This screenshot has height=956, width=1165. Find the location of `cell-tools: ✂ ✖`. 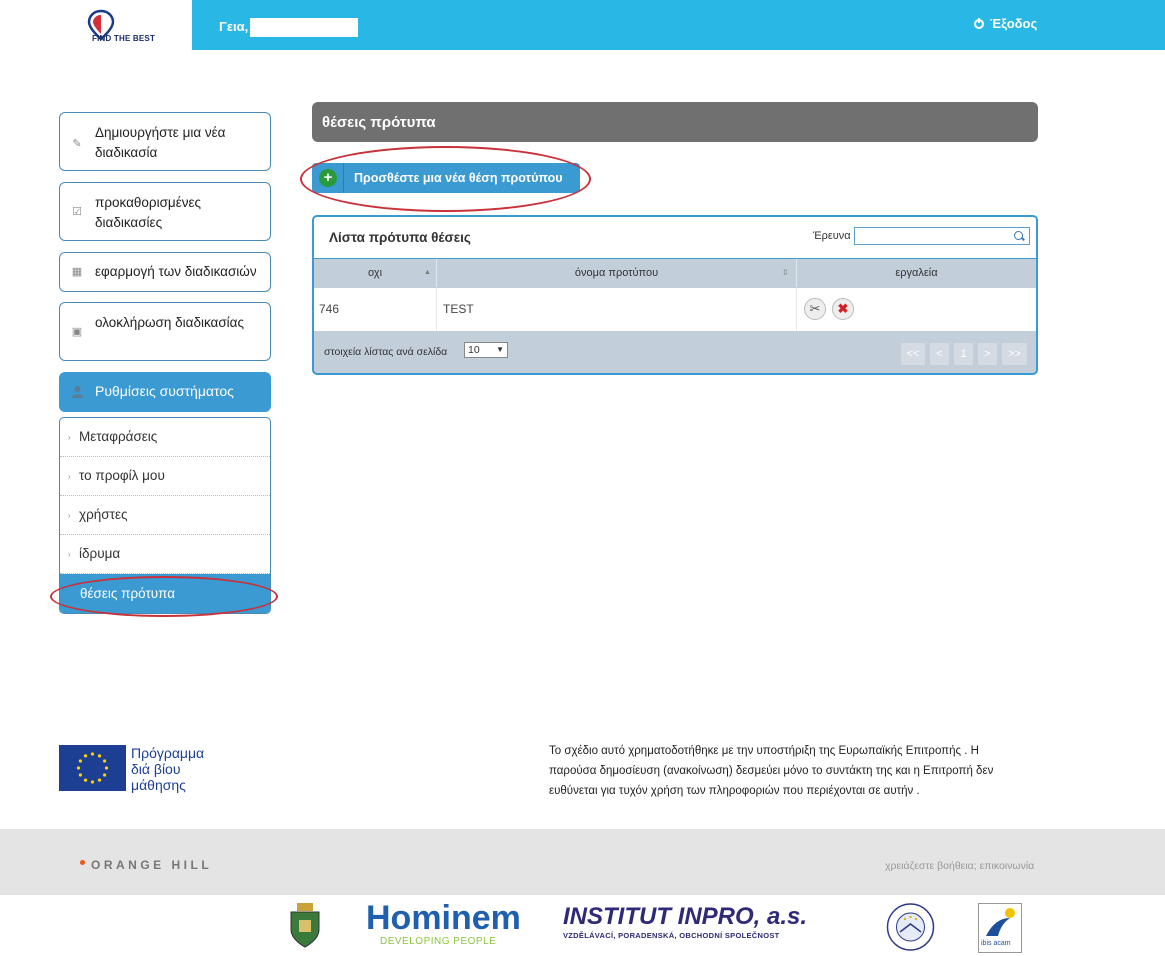

cell-tools: ✂ ✖ is located at coordinates (916, 309).